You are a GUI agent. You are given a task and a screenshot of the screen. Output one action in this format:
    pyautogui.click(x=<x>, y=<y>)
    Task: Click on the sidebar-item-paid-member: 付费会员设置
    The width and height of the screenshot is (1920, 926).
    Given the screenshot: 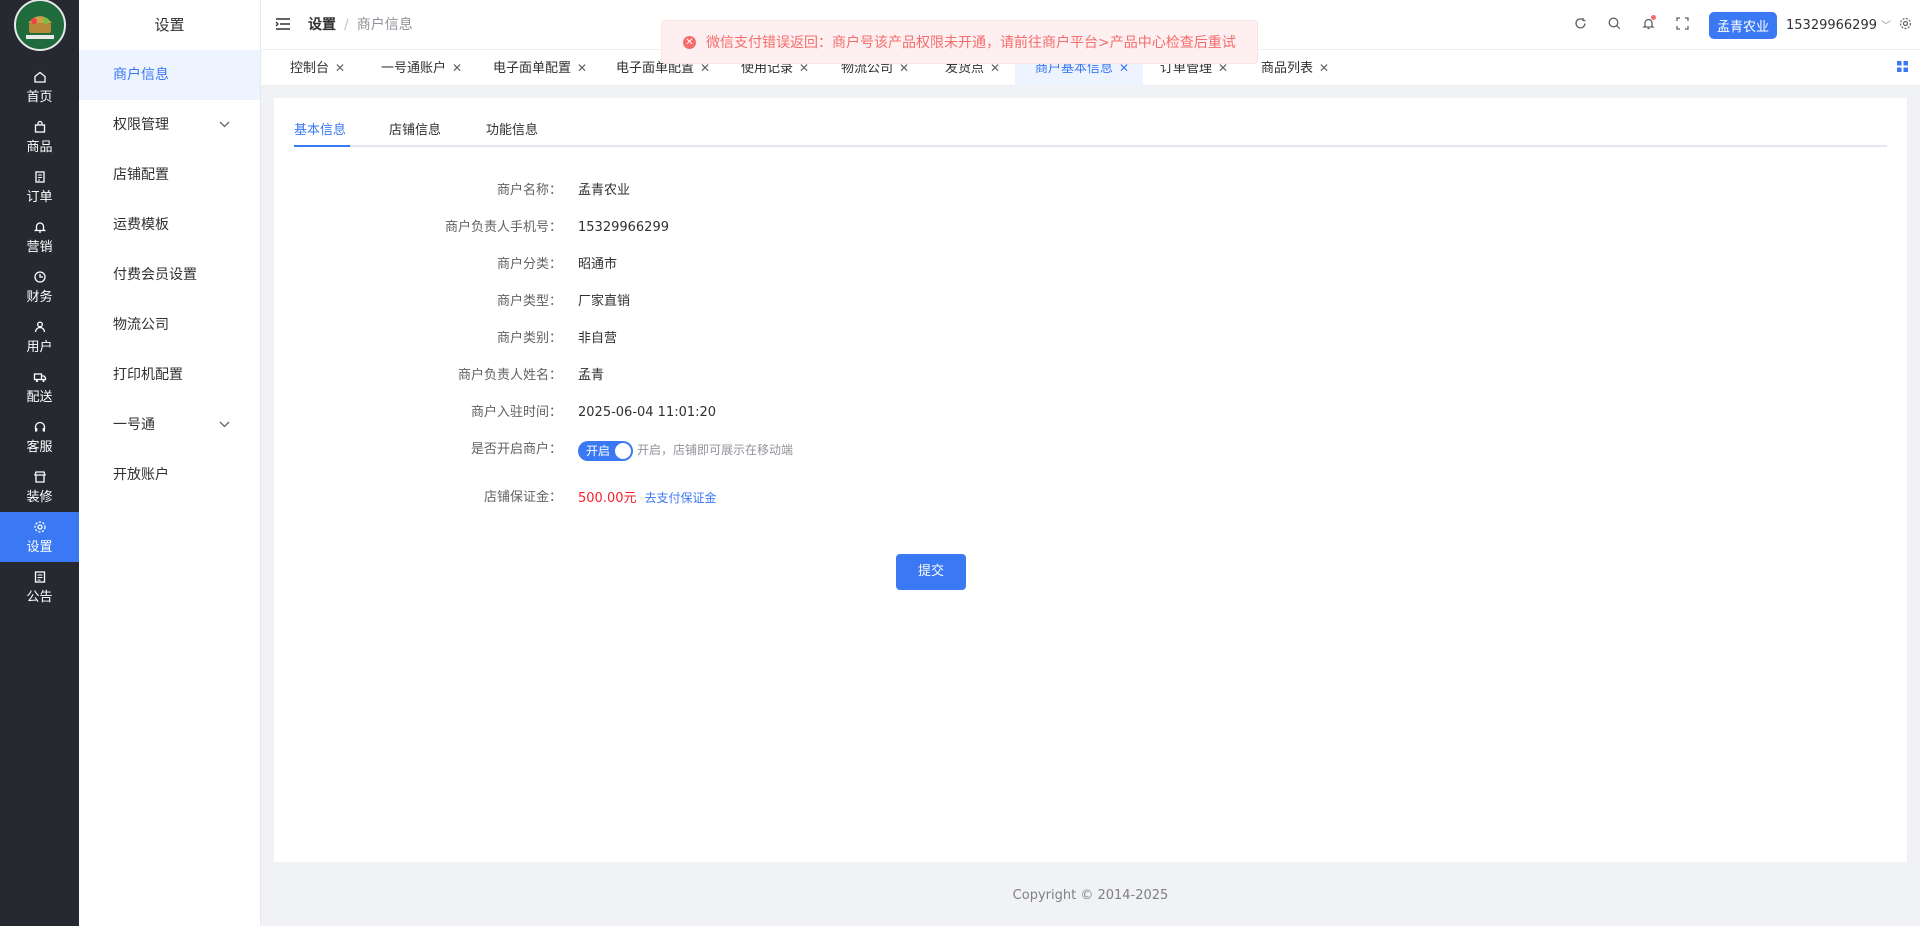 What is the action you would take?
    pyautogui.click(x=169, y=275)
    